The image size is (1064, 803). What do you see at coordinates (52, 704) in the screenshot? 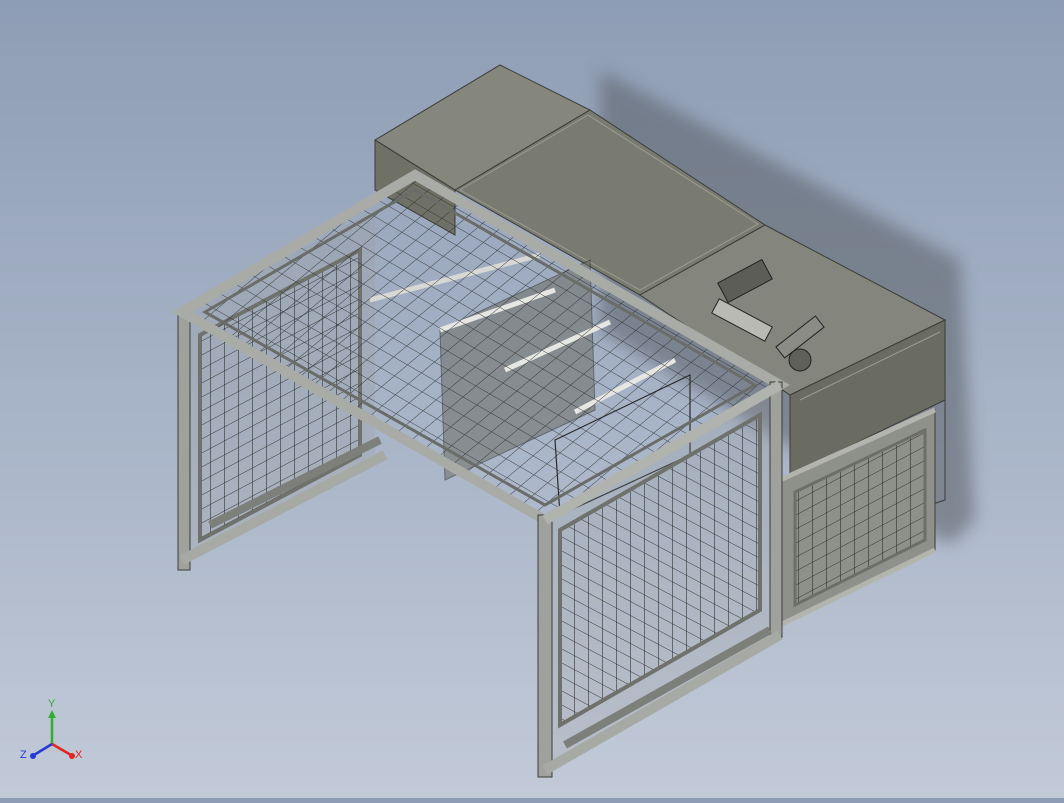
I see `y-axis-label: Y` at bounding box center [52, 704].